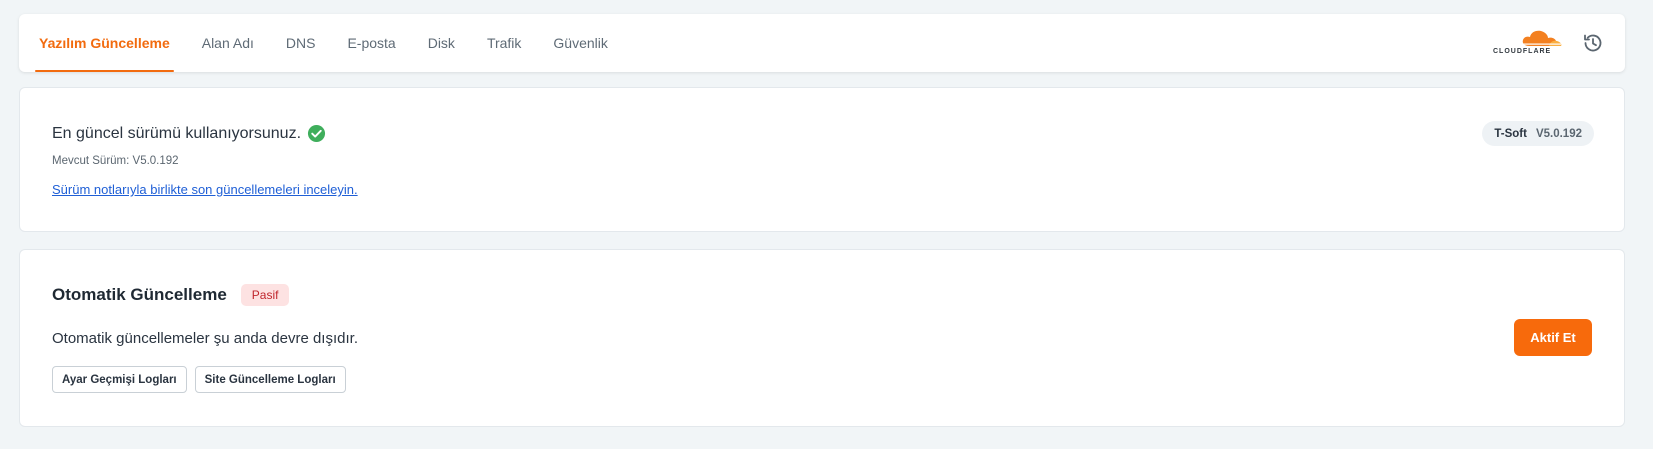 The width and height of the screenshot is (1653, 449). Describe the element at coordinates (301, 43) in the screenshot. I see `tab-dns: DNS` at that location.